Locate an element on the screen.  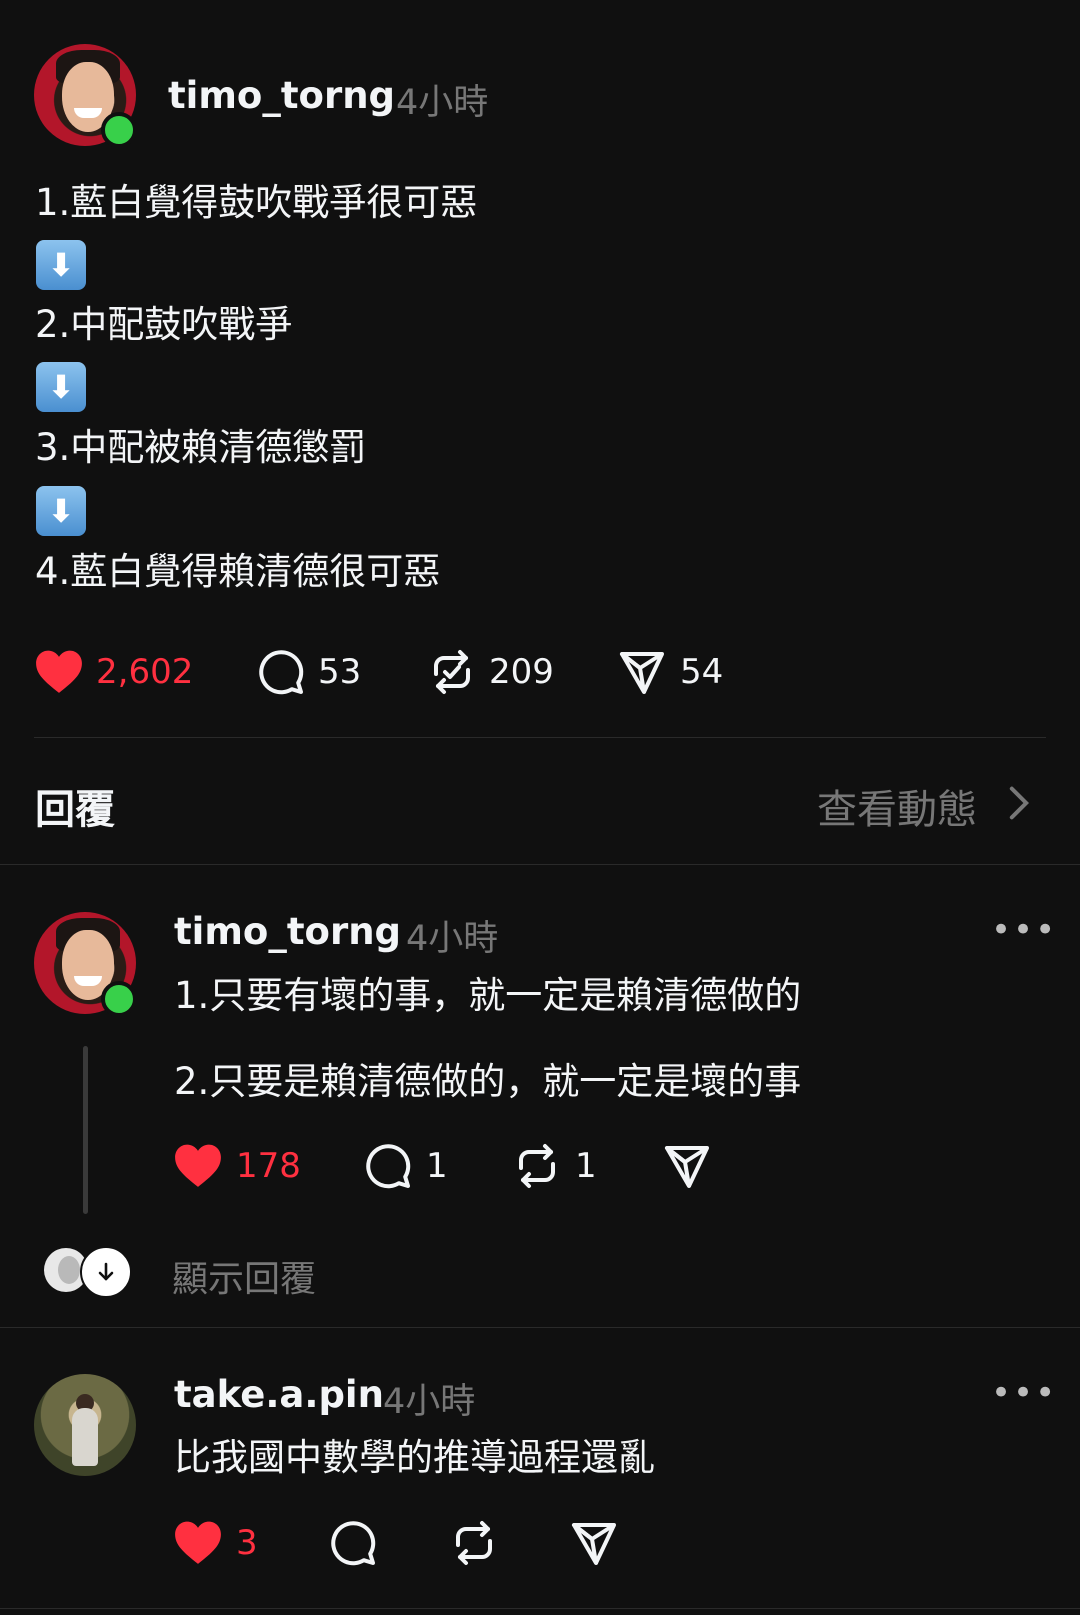
post-line-1: 1.藍白覺得鼓吹戰爭很可惡 is located at coordinates (256, 202).